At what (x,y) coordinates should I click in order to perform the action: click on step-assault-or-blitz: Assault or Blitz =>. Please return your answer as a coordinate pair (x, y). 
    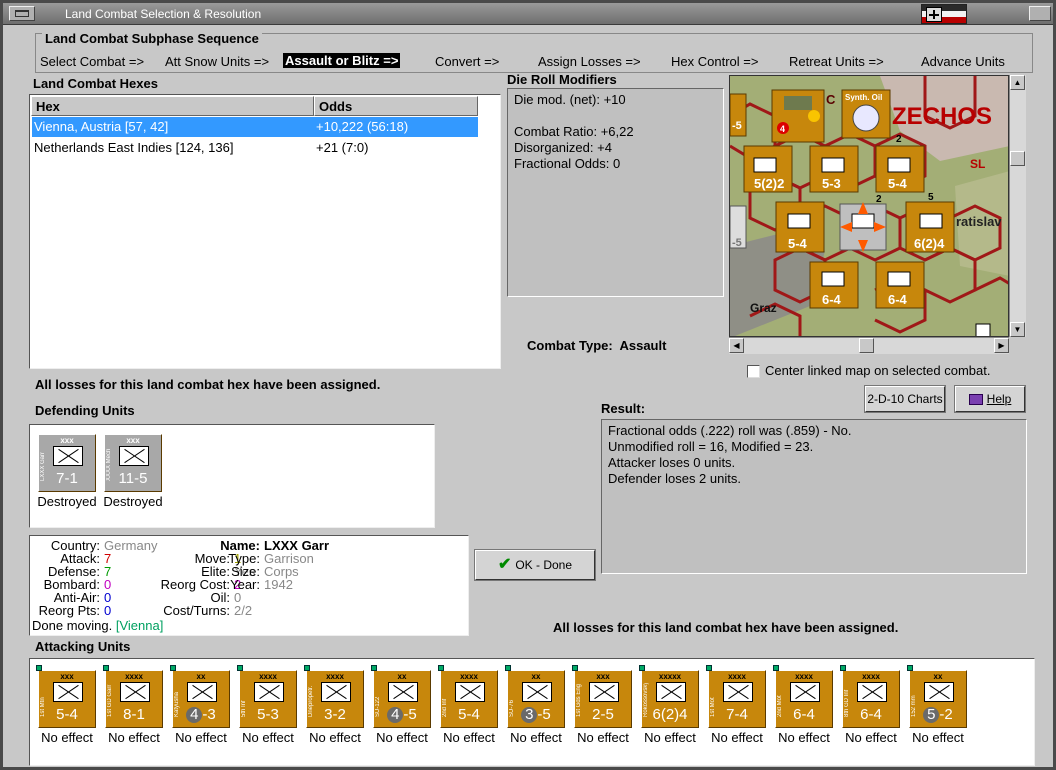
    Looking at the image, I should click on (342, 60).